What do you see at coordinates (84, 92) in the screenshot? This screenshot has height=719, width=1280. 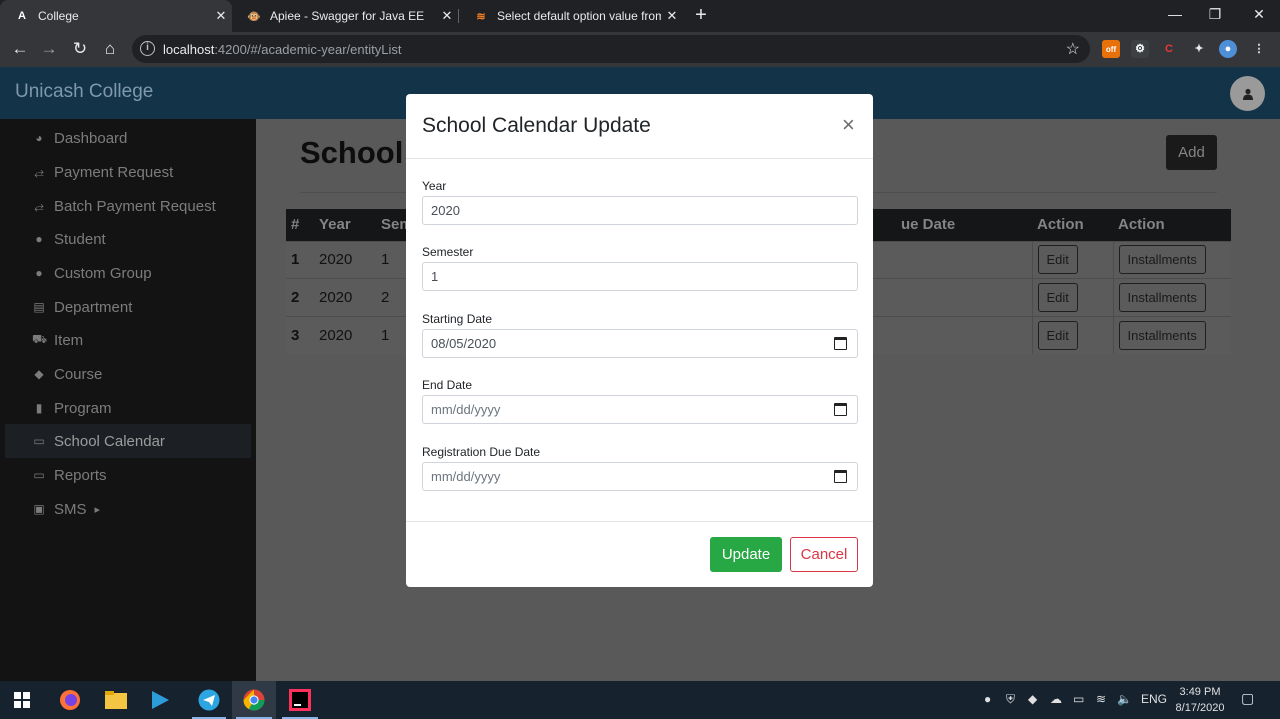 I see `brand-title: Unicash College` at bounding box center [84, 92].